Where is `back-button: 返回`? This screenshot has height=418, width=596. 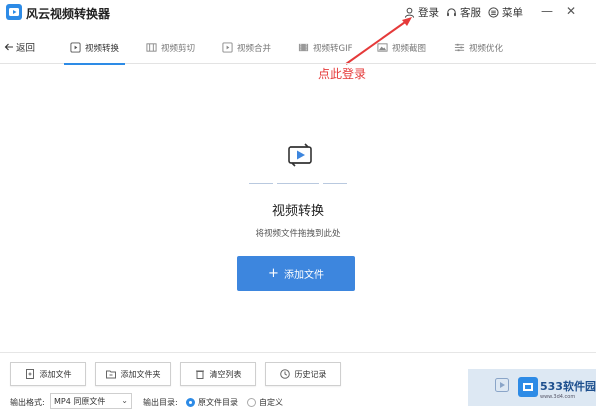
back-button: 返回 is located at coordinates (19, 47).